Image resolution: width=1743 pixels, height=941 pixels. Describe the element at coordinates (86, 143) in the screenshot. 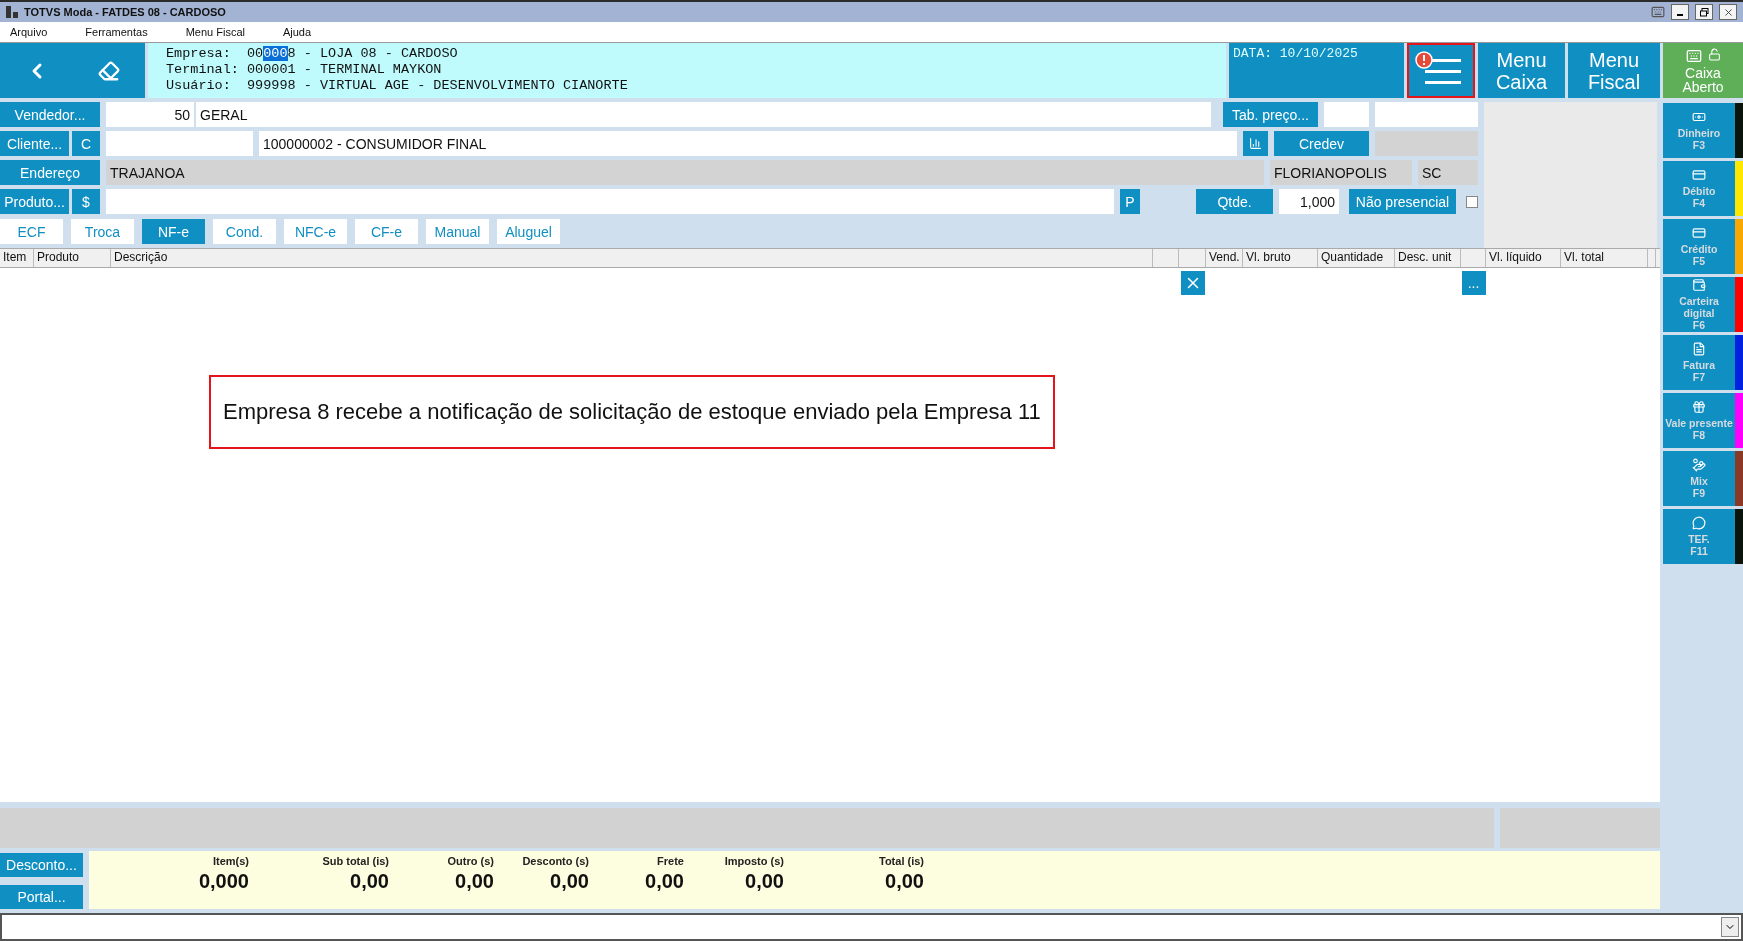

I see `client-type-button: C` at that location.